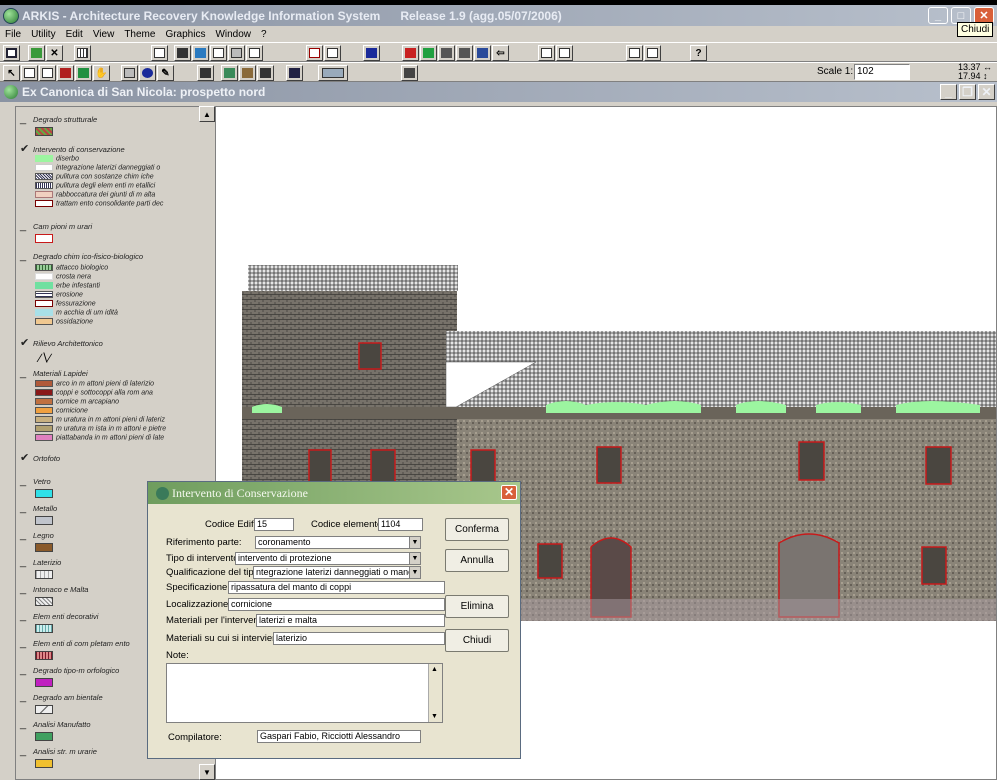  What do you see at coordinates (82, 53) in the screenshot?
I see `grid-icon` at bounding box center [82, 53].